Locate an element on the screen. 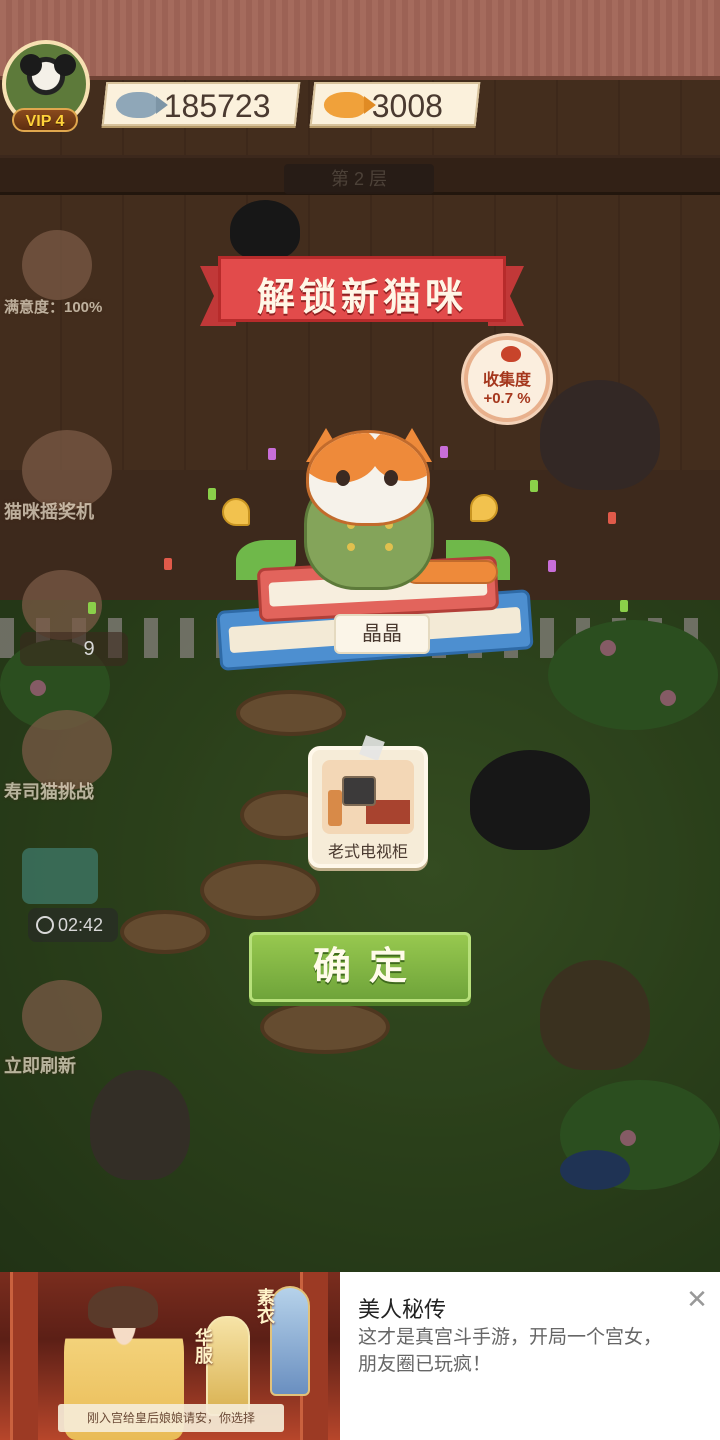 This screenshot has width=720, height=1440. reward-item-card: 老式电视柜 is located at coordinates (368, 801).